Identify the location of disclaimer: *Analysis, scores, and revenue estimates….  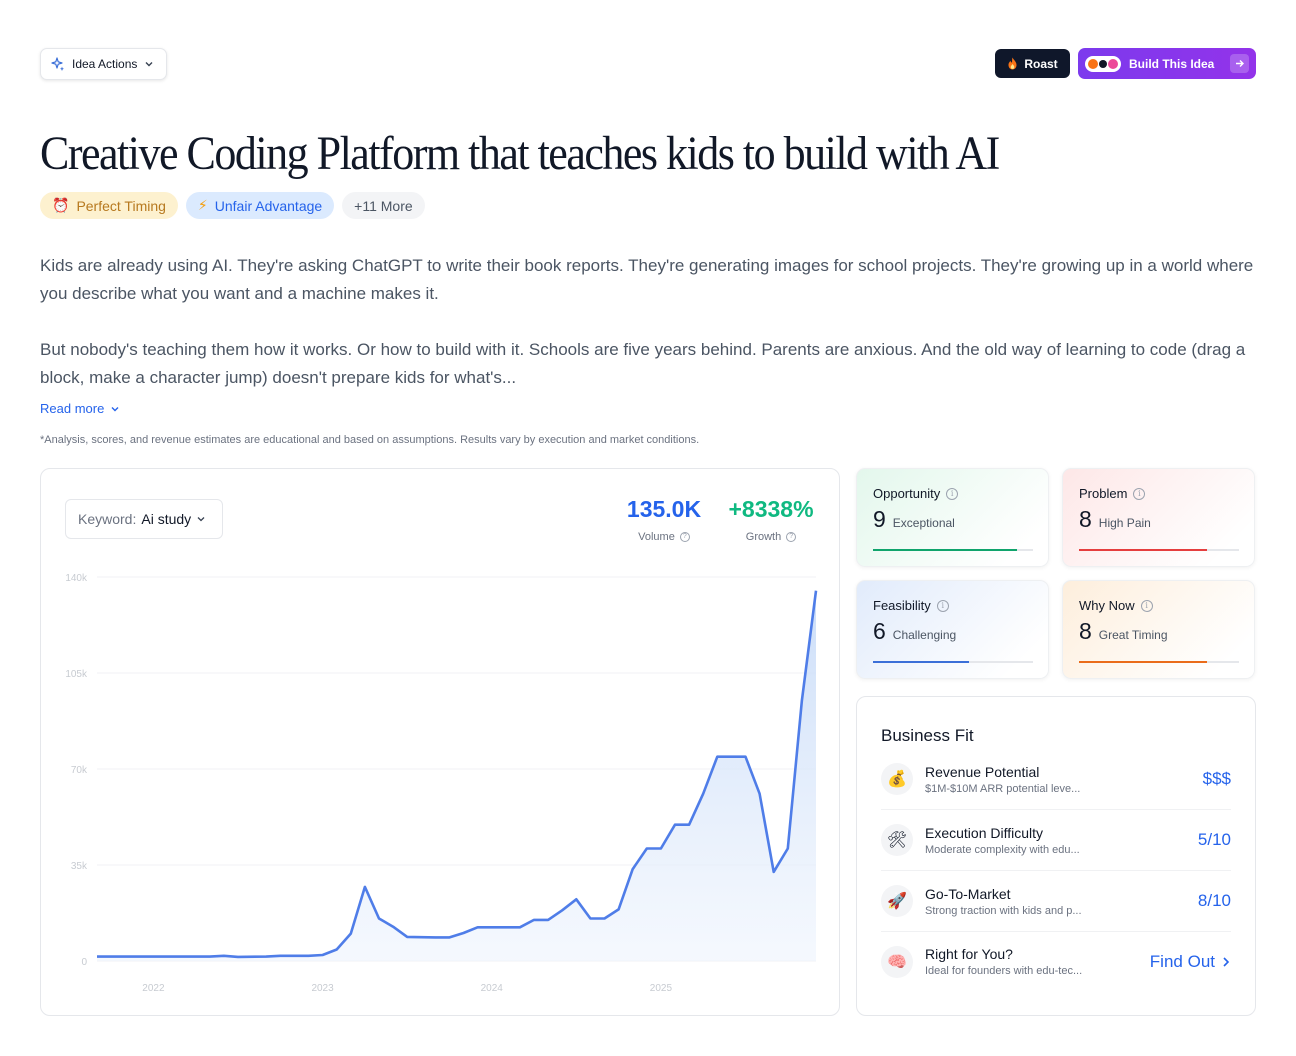
(370, 440).